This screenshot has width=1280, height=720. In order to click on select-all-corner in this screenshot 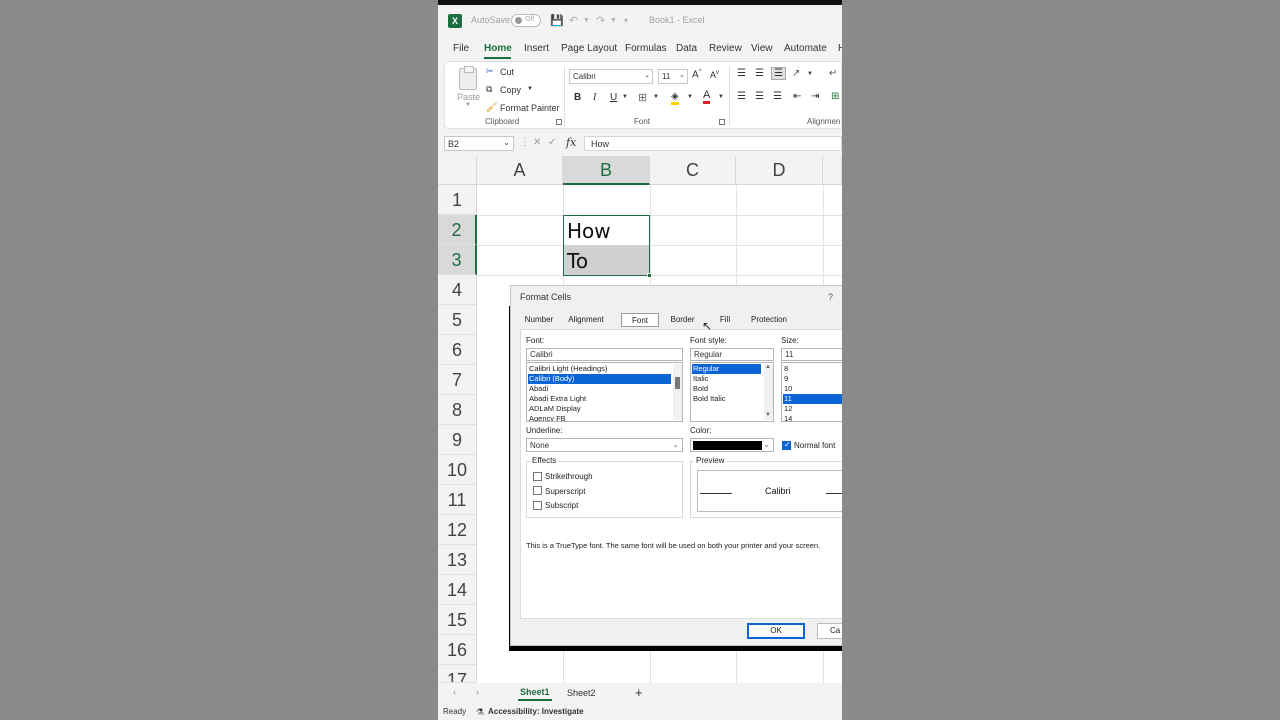, I will do `click(457, 170)`.